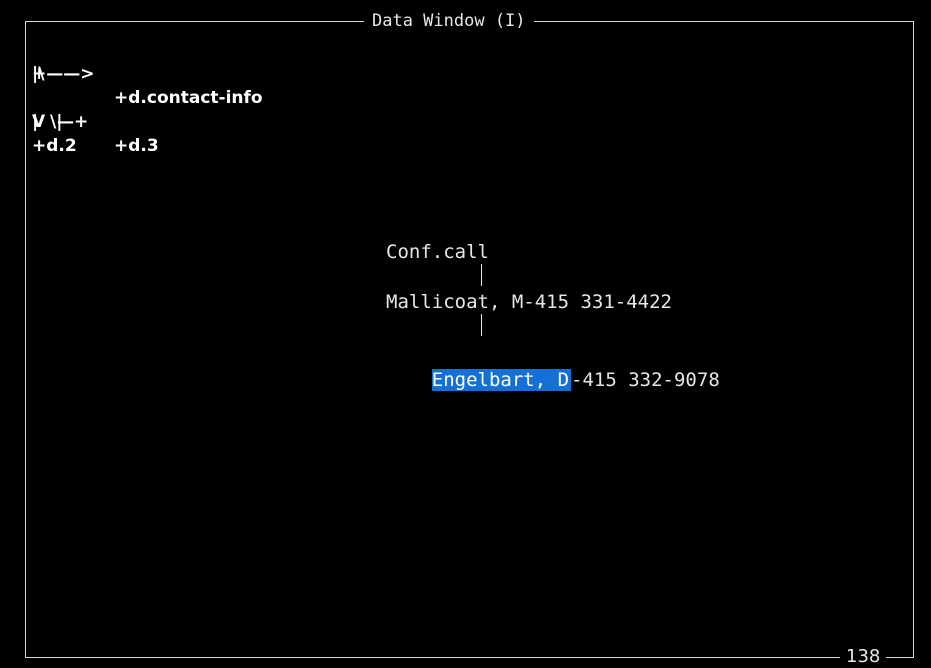 This screenshot has width=931, height=668. What do you see at coordinates (38, 74) in the screenshot?
I see `nav-row-2: |\` at bounding box center [38, 74].